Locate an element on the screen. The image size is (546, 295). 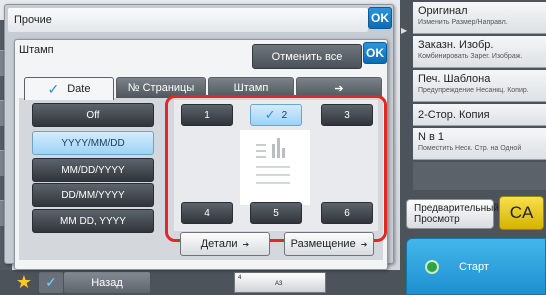
tab-date: ✓ Date is located at coordinates (69, 88).